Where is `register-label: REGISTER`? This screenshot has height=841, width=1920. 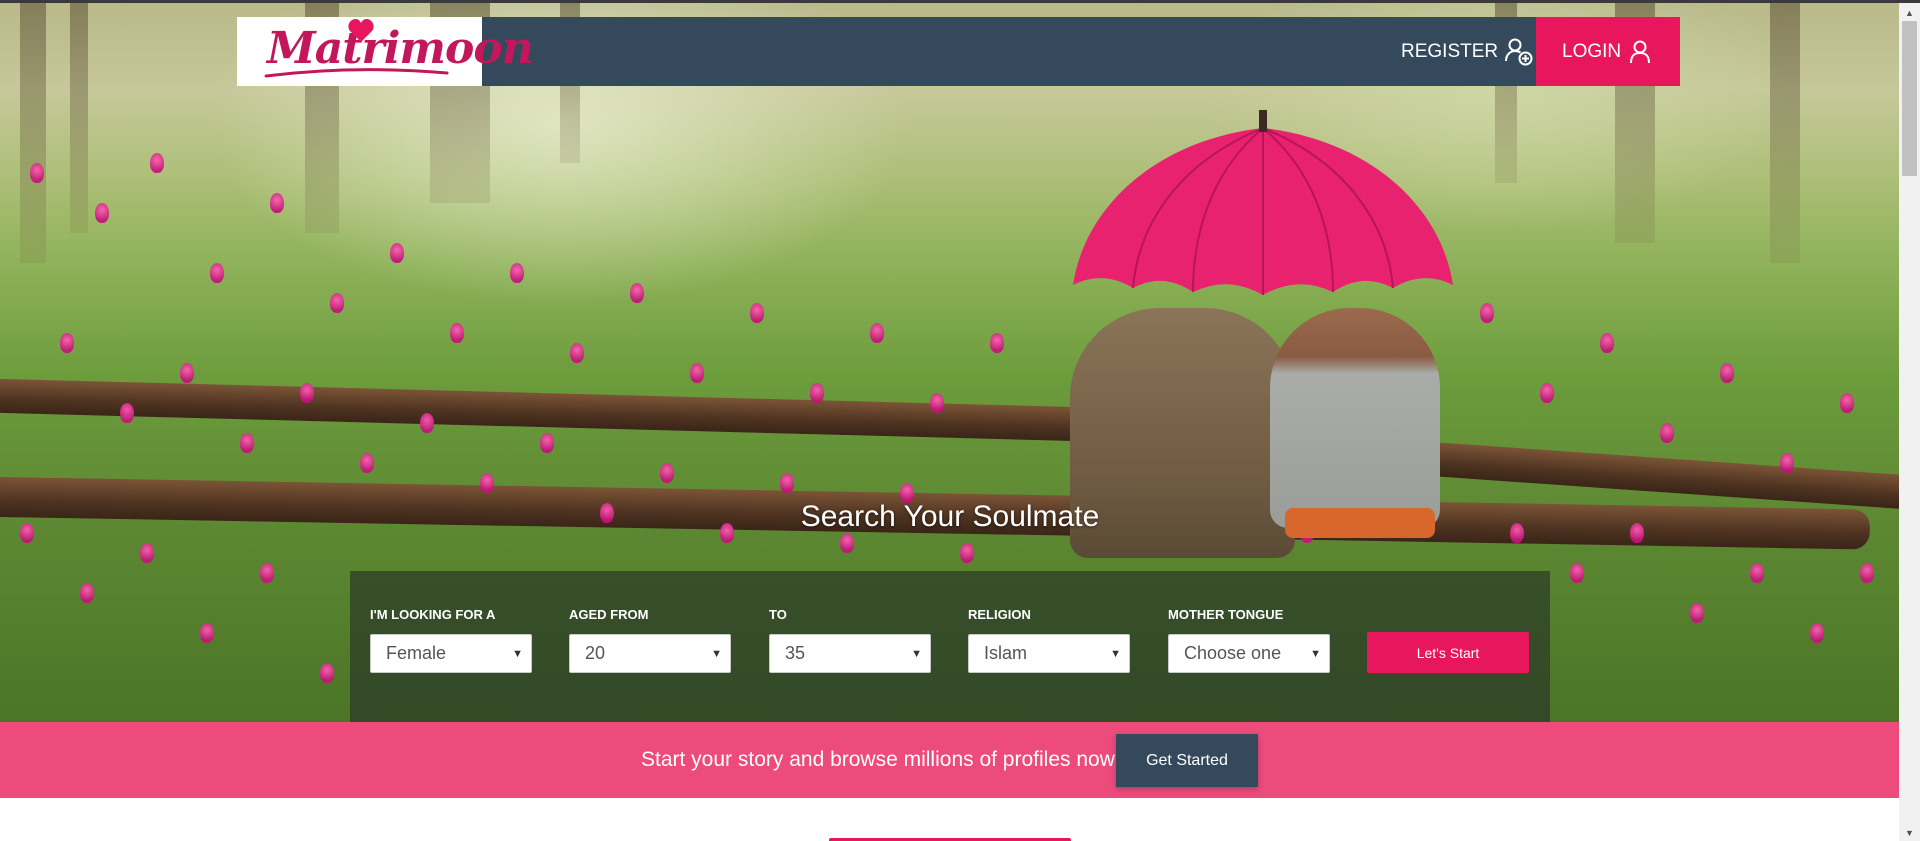
register-label: REGISTER is located at coordinates (1450, 51).